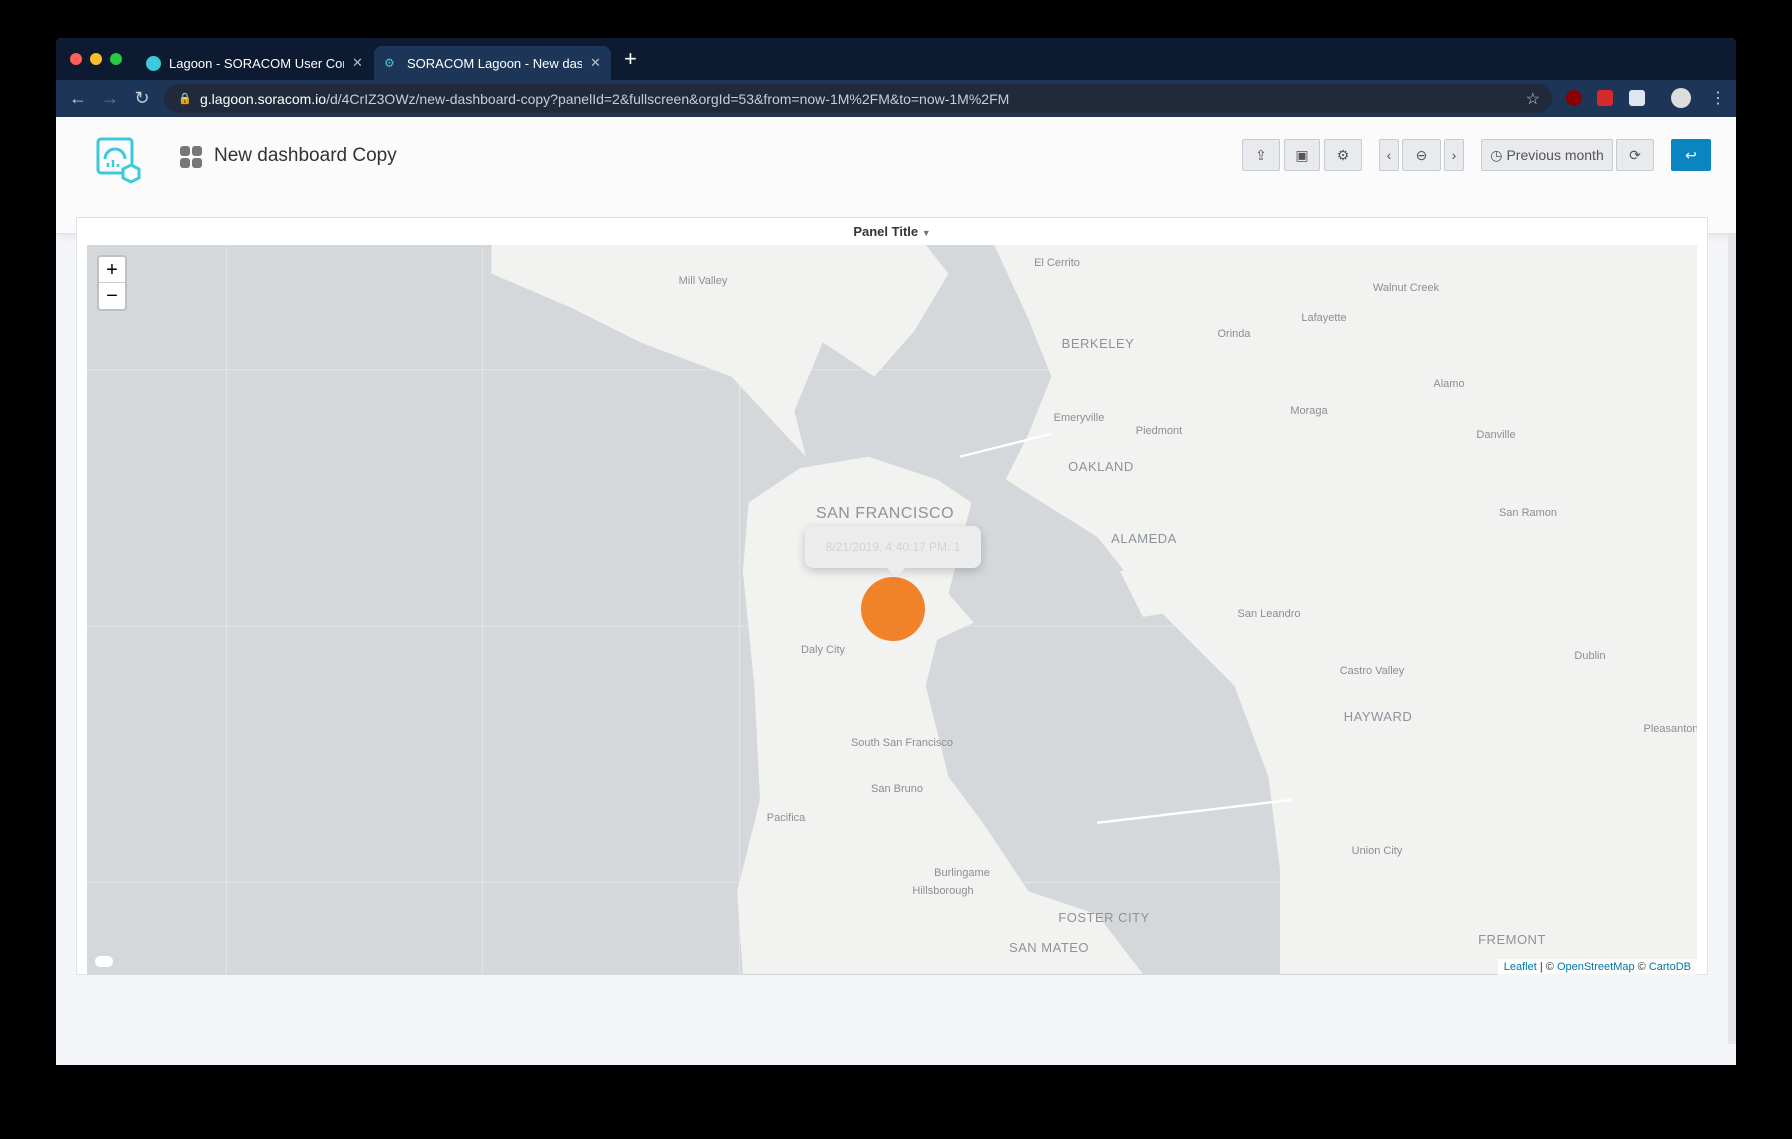 The image size is (1792, 1139). Describe the element at coordinates (1496, 435) in the screenshot. I see `map-place-label: Danville` at that location.